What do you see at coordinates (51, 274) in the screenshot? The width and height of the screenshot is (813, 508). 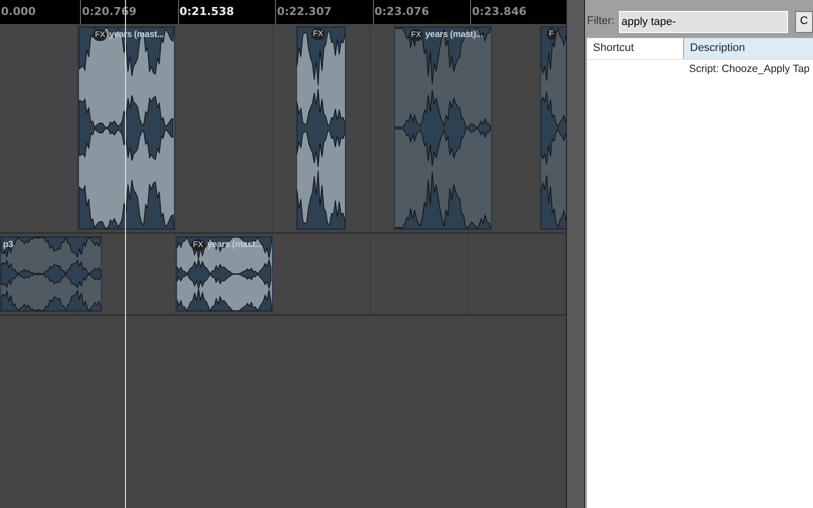 I see `audio-clip: p3` at bounding box center [51, 274].